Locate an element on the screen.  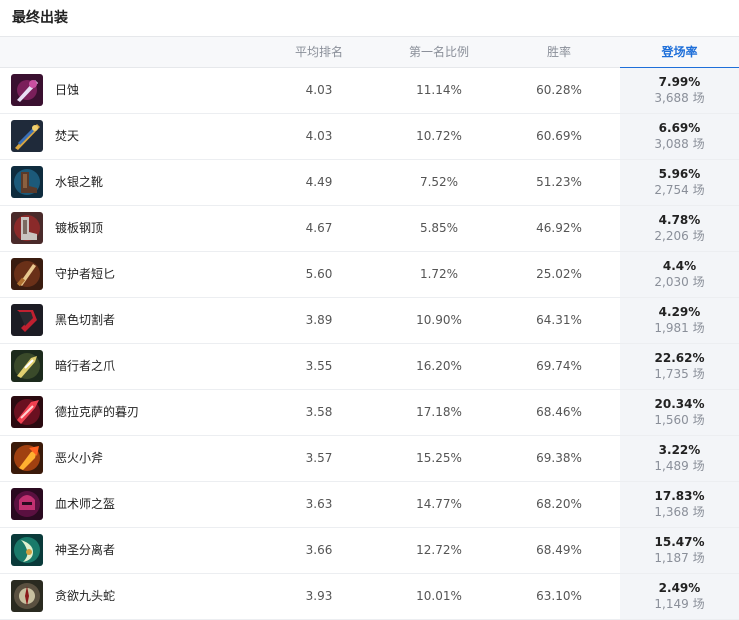
games-count: 3,688 场 is located at coordinates (679, 98).